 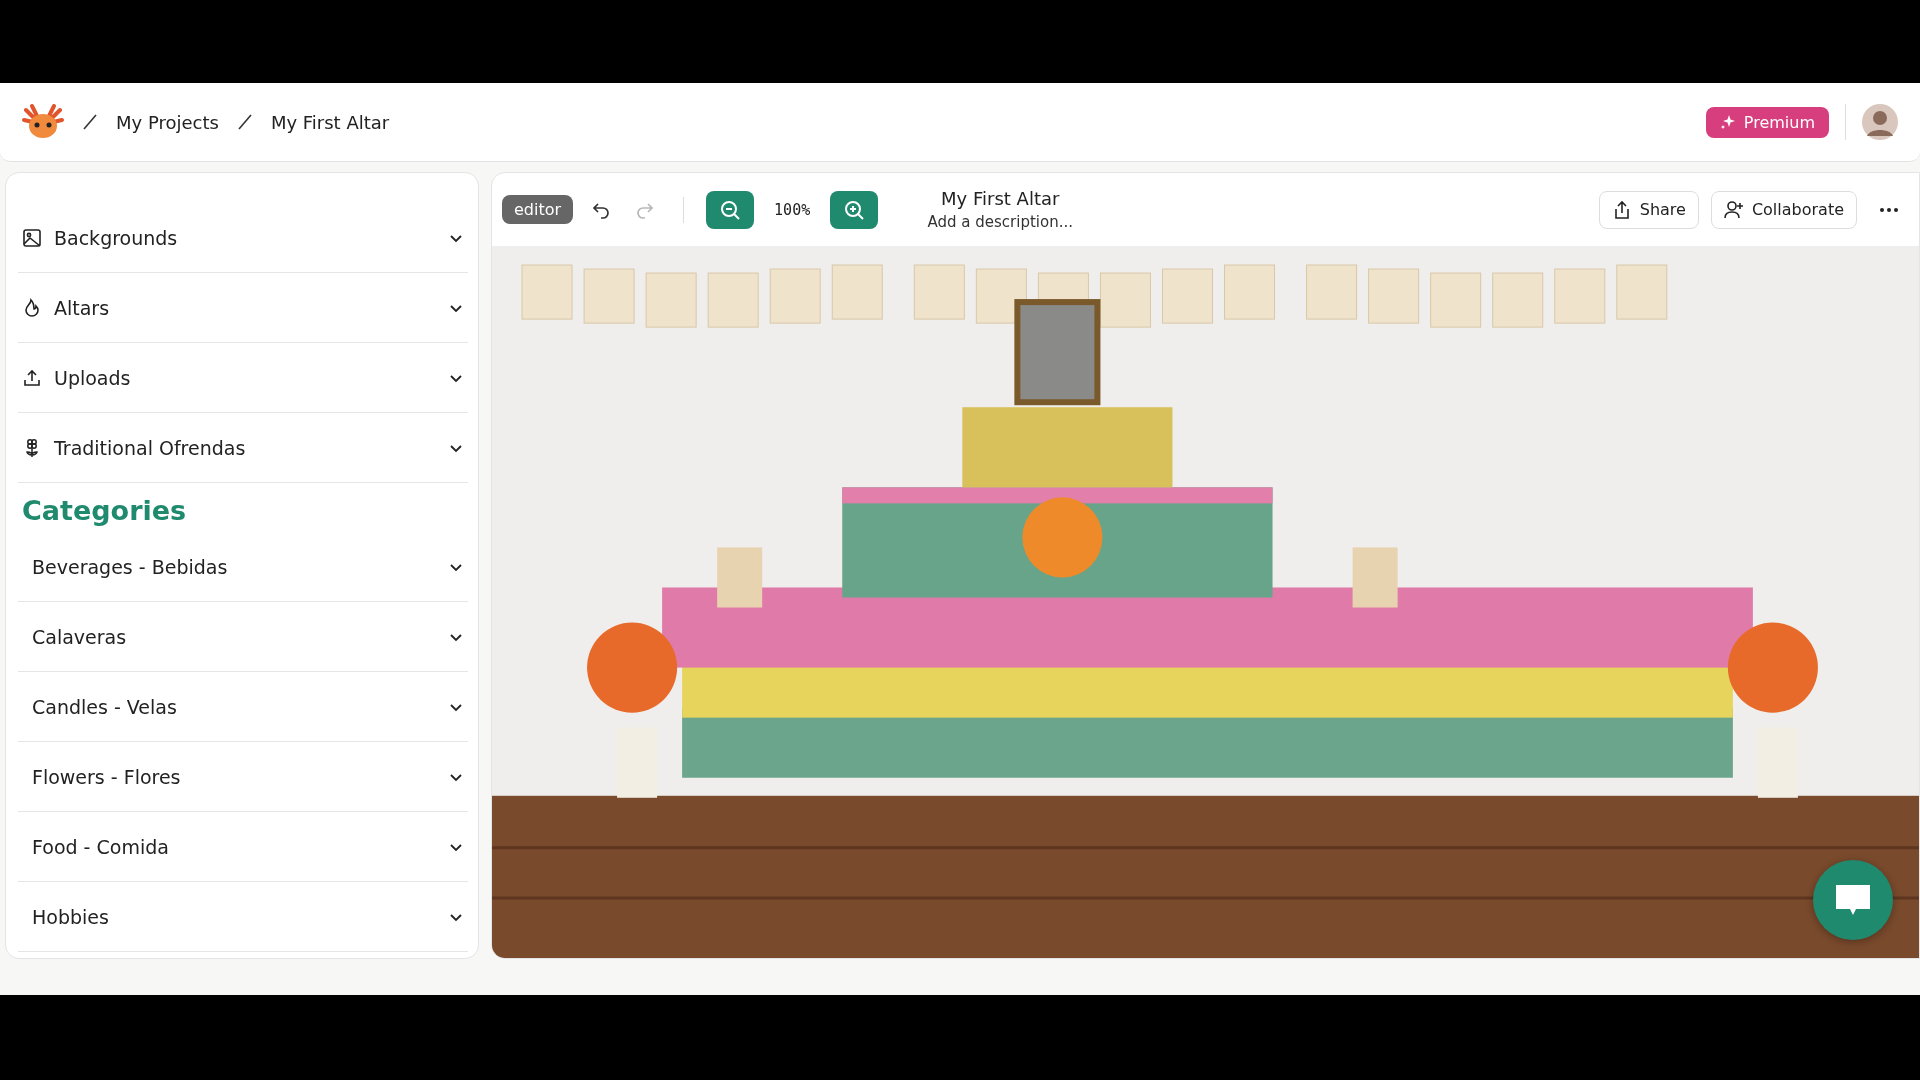 I want to click on add-user-icon, so click(x=1733, y=209).